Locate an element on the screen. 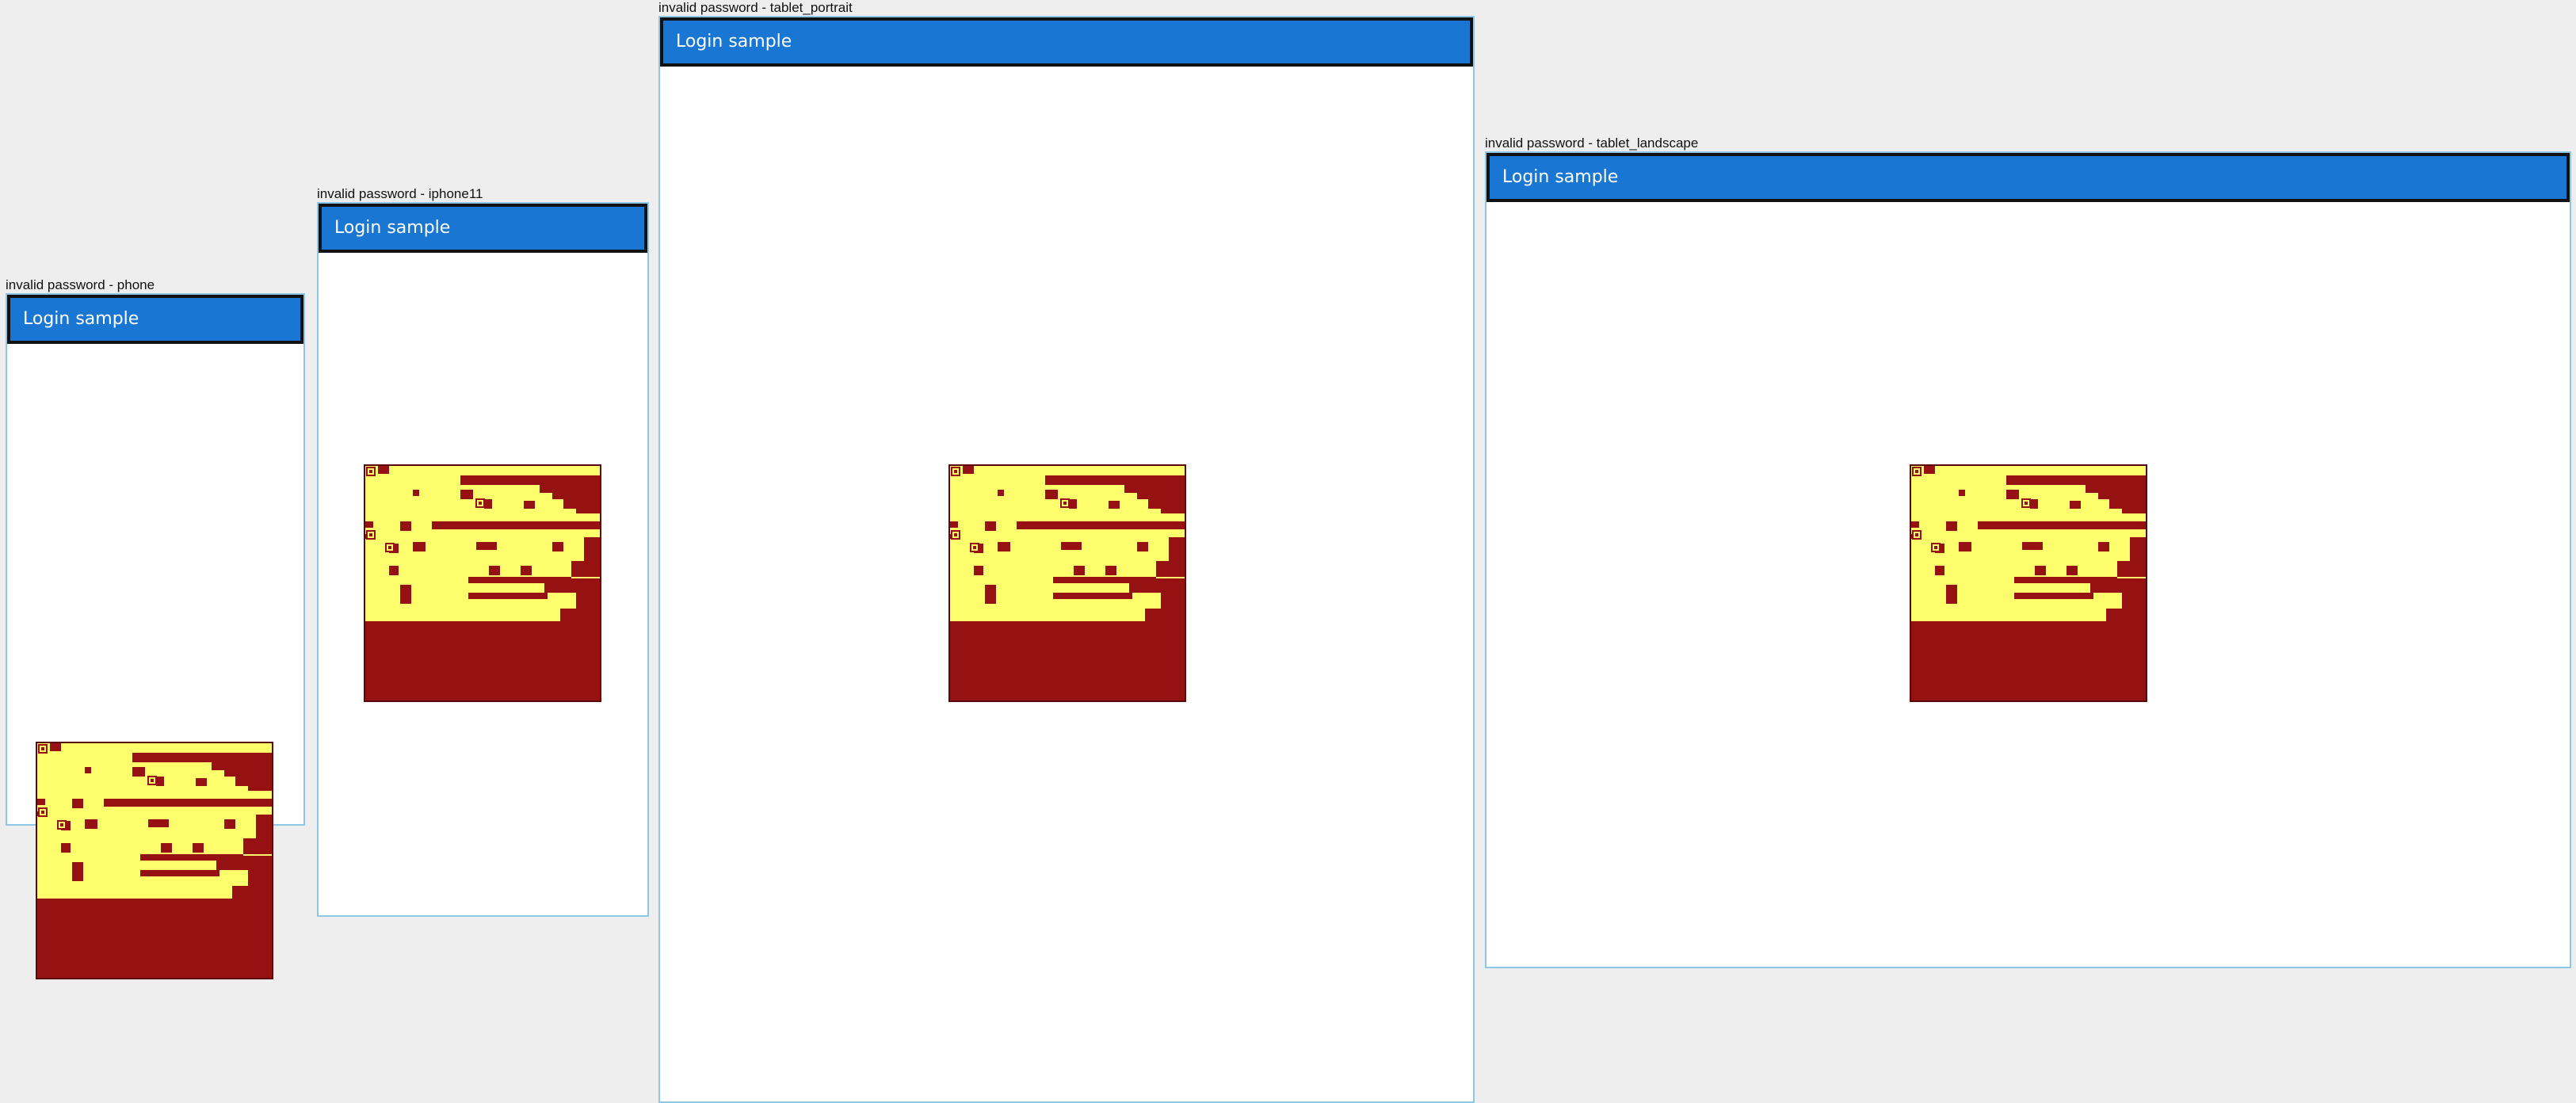  frame-iphone11: invalid password - iphone11 Login sample is located at coordinates (483, 551).